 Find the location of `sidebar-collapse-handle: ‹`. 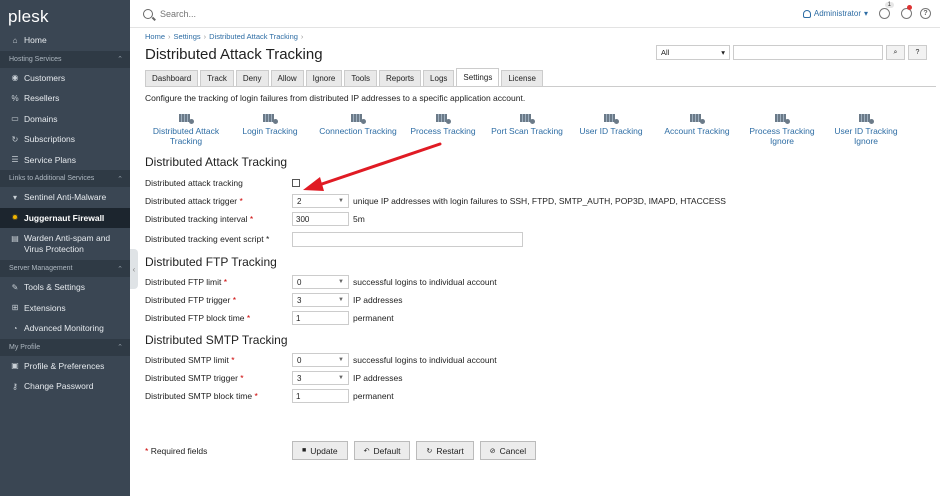

sidebar-collapse-handle: ‹ is located at coordinates (134, 269).